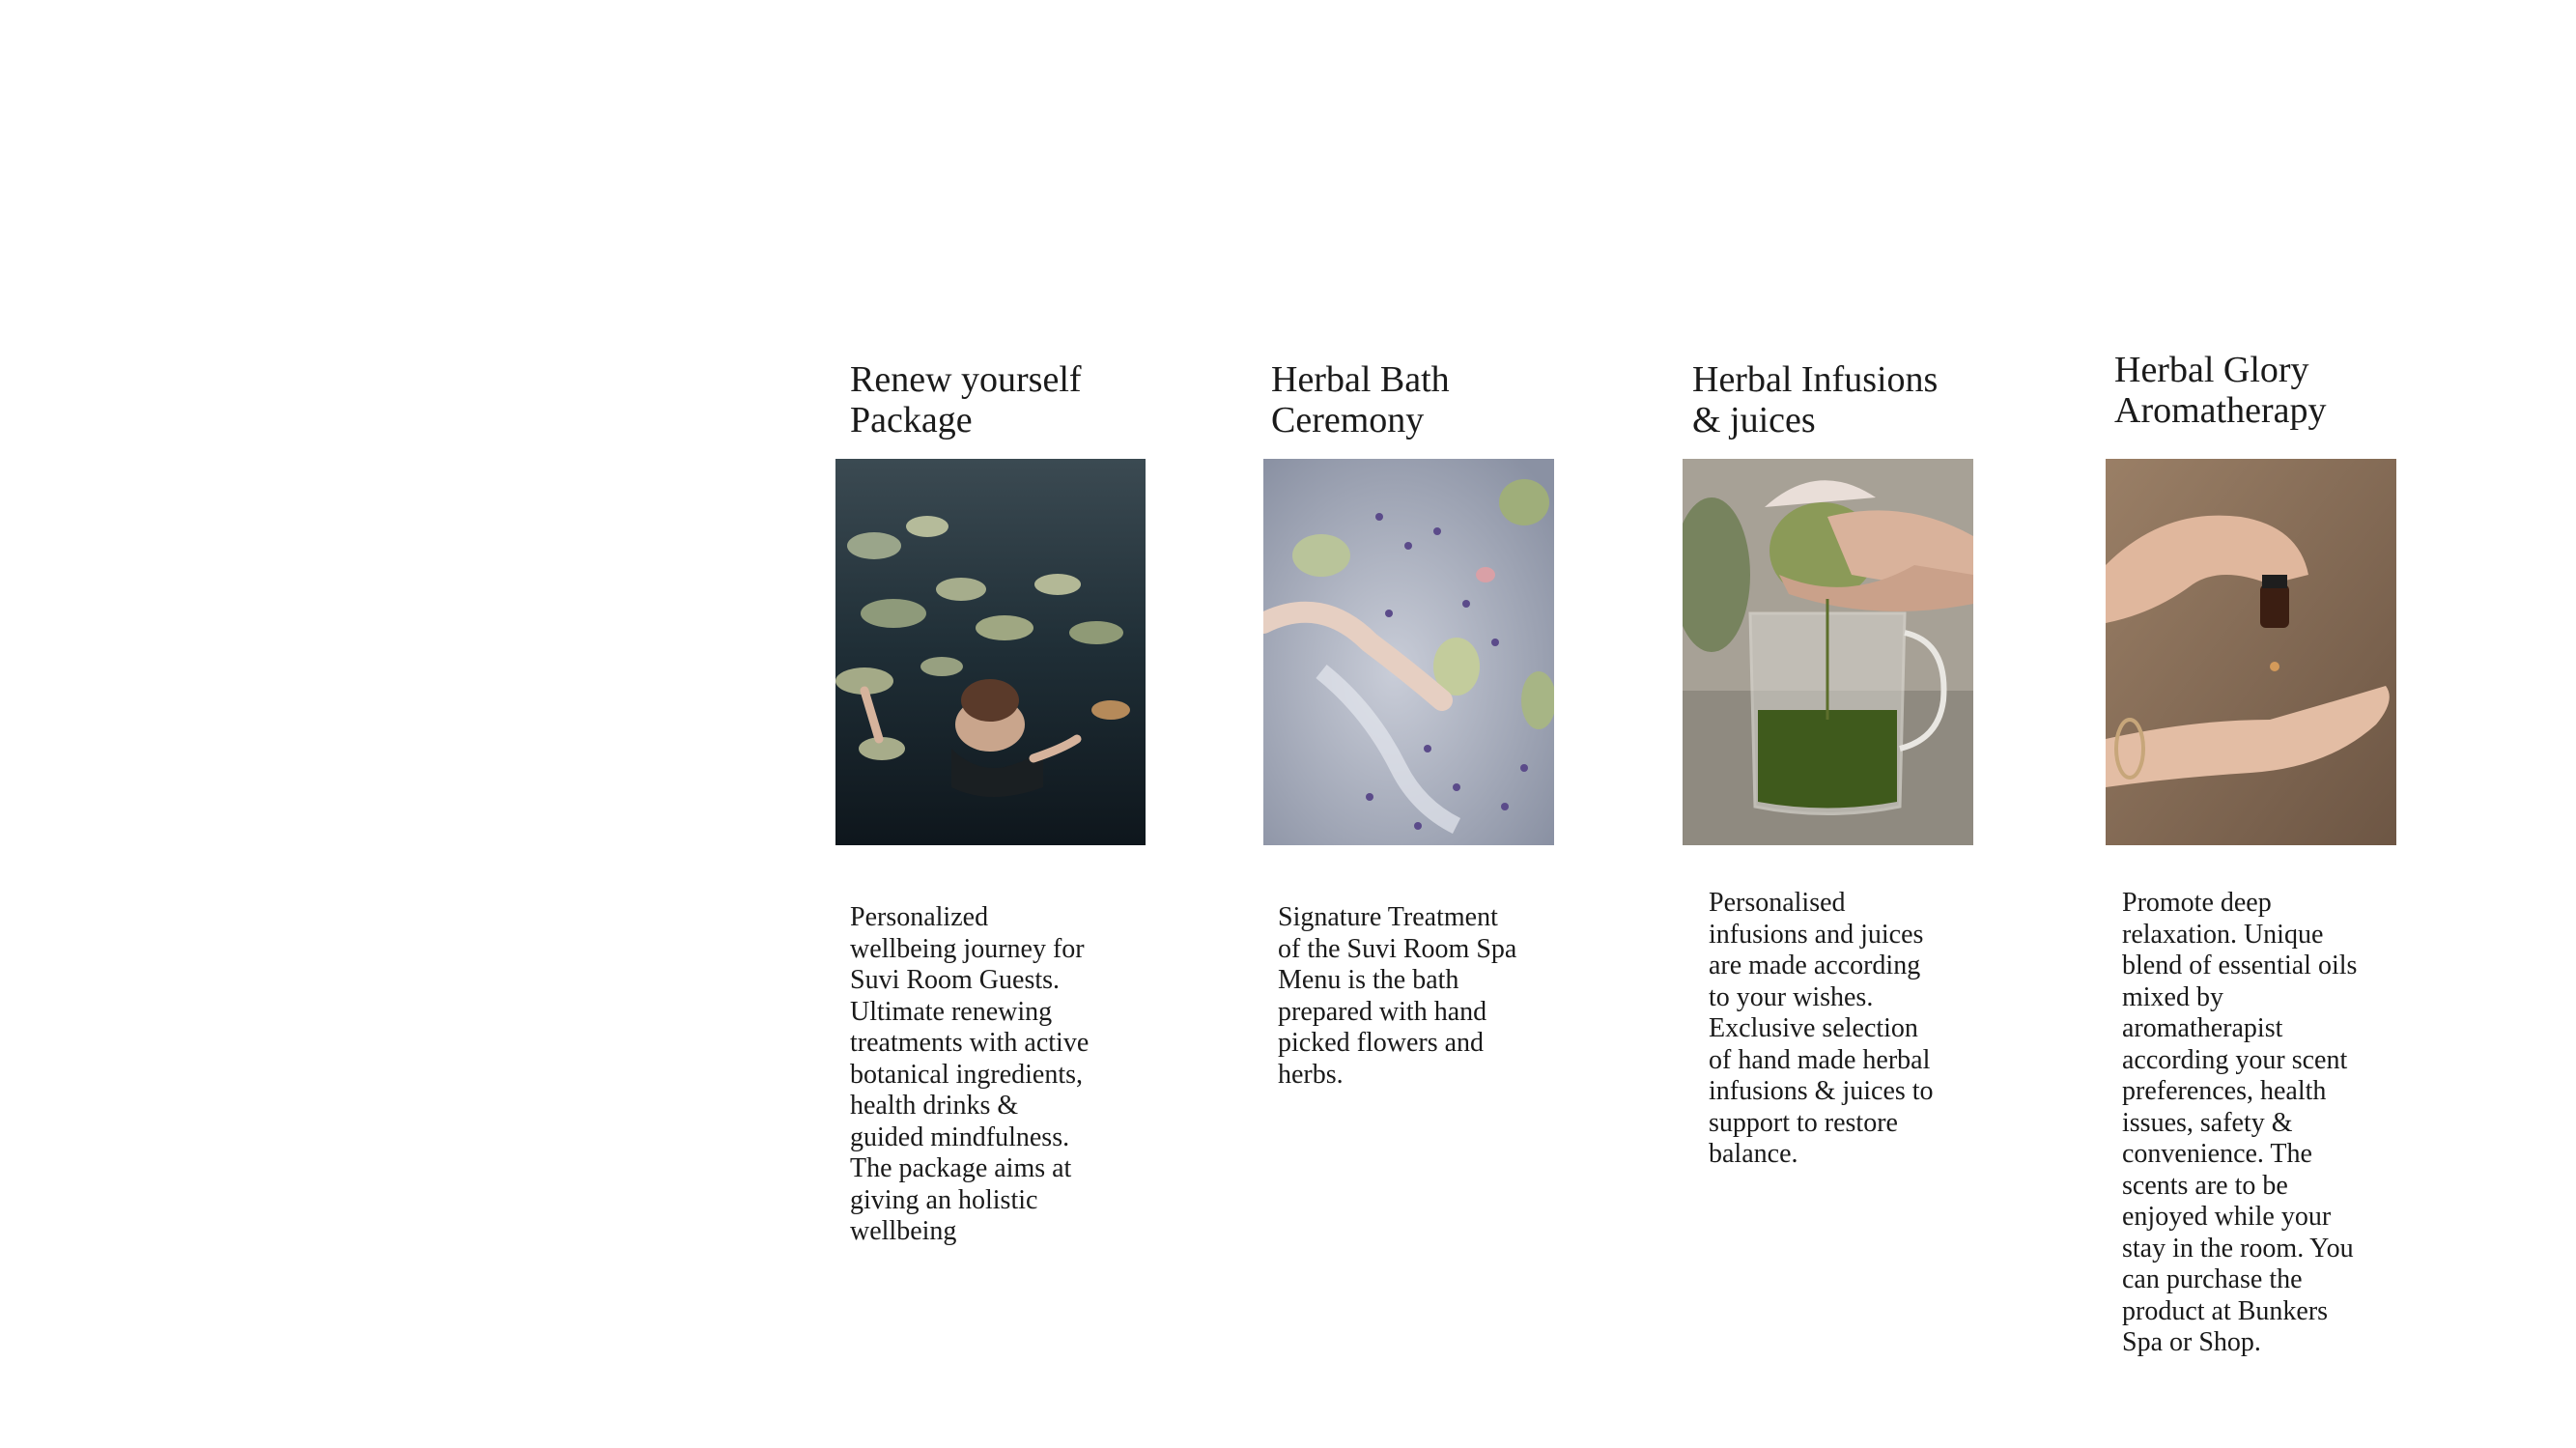 The image size is (2576, 1448). Describe the element at coordinates (1360, 399) in the screenshot. I see `card-title-herbal-bath: Herbal Bath Ceremony` at that location.